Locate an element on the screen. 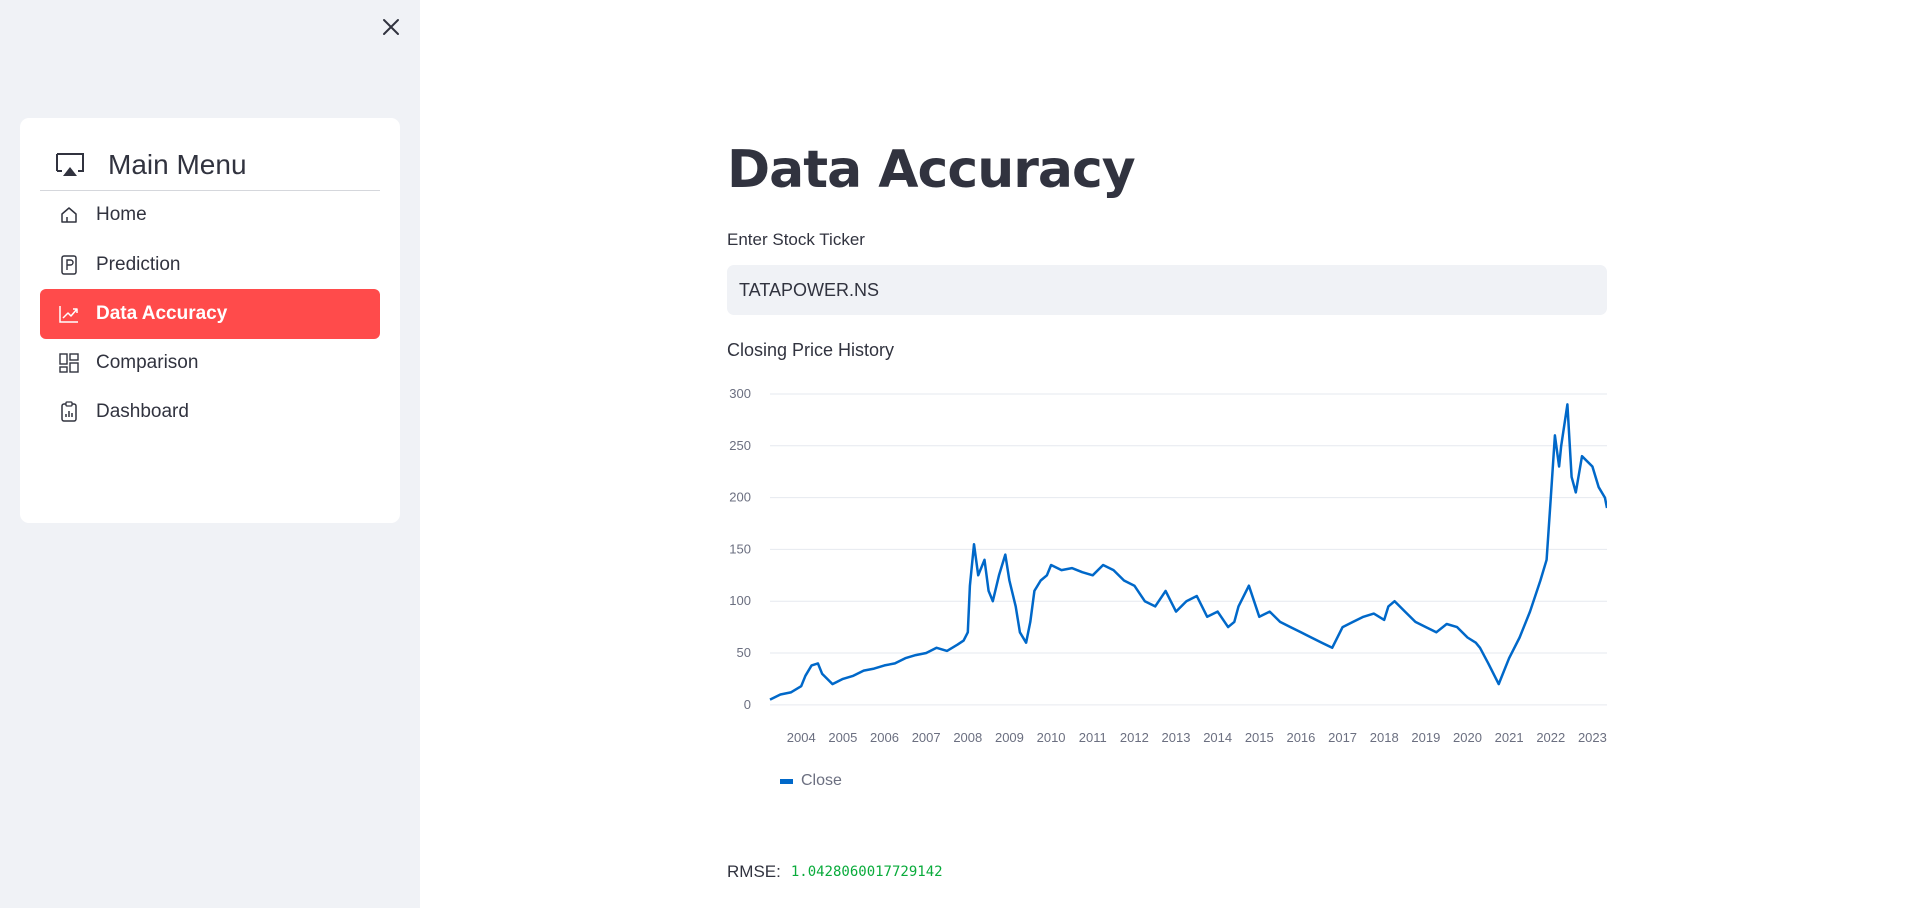 The height and width of the screenshot is (908, 1920). x-tick-label: 2018 is located at coordinates (1384, 737).